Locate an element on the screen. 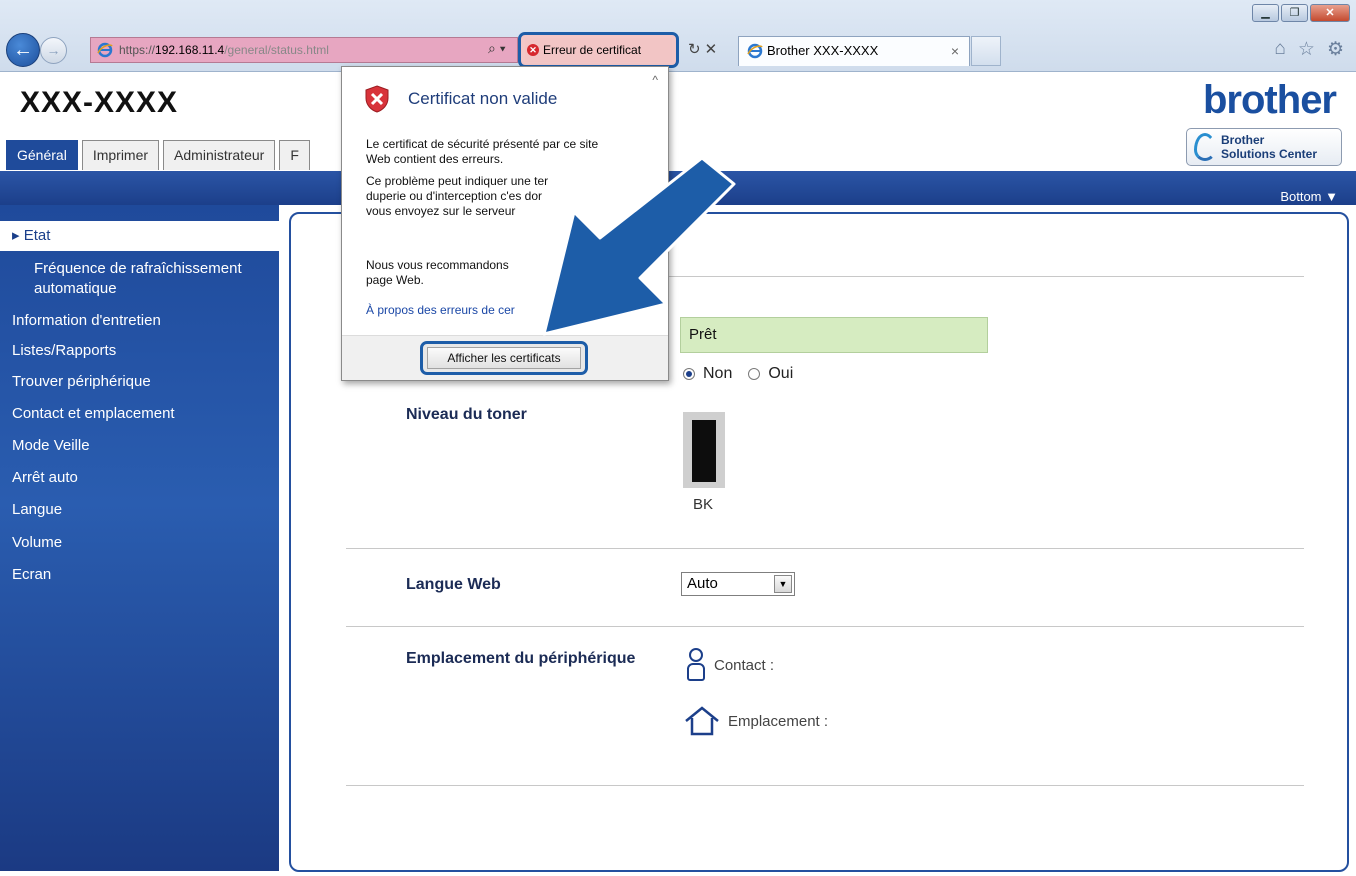 The image size is (1356, 876). tab-general: Général is located at coordinates (42, 155).